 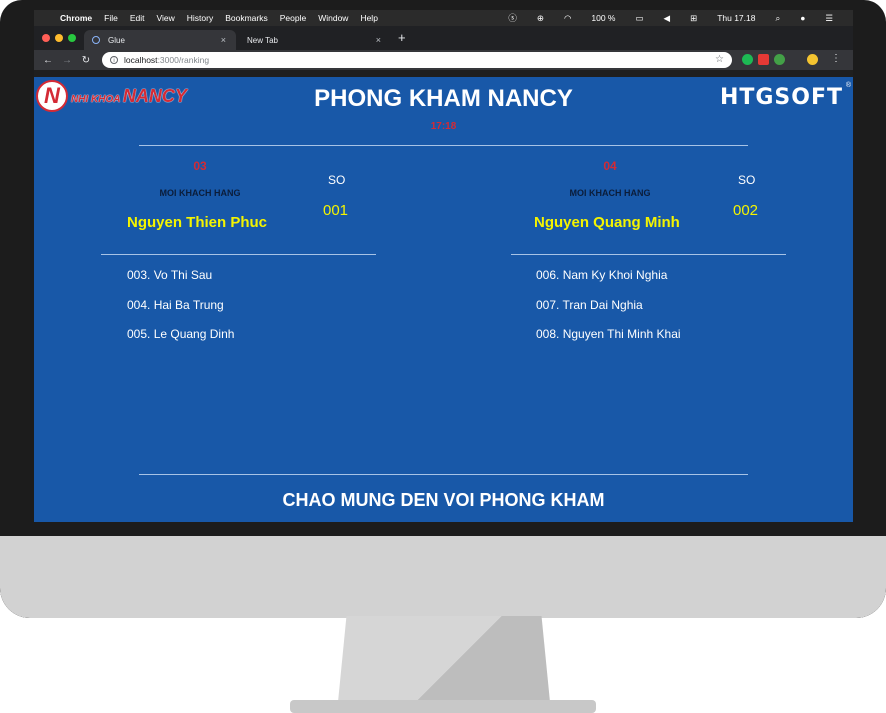 I want to click on profile-avatar, so click(x=812, y=59).